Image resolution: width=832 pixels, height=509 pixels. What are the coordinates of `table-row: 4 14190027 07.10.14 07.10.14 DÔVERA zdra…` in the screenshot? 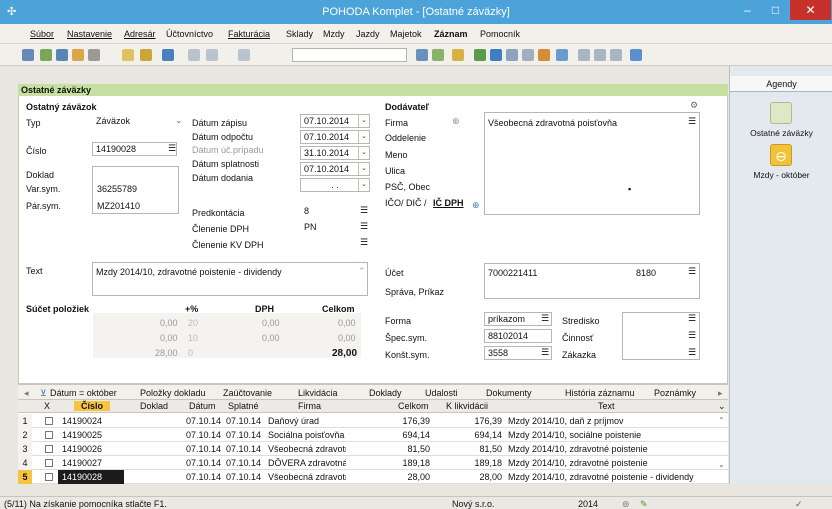 It's located at (373, 463).